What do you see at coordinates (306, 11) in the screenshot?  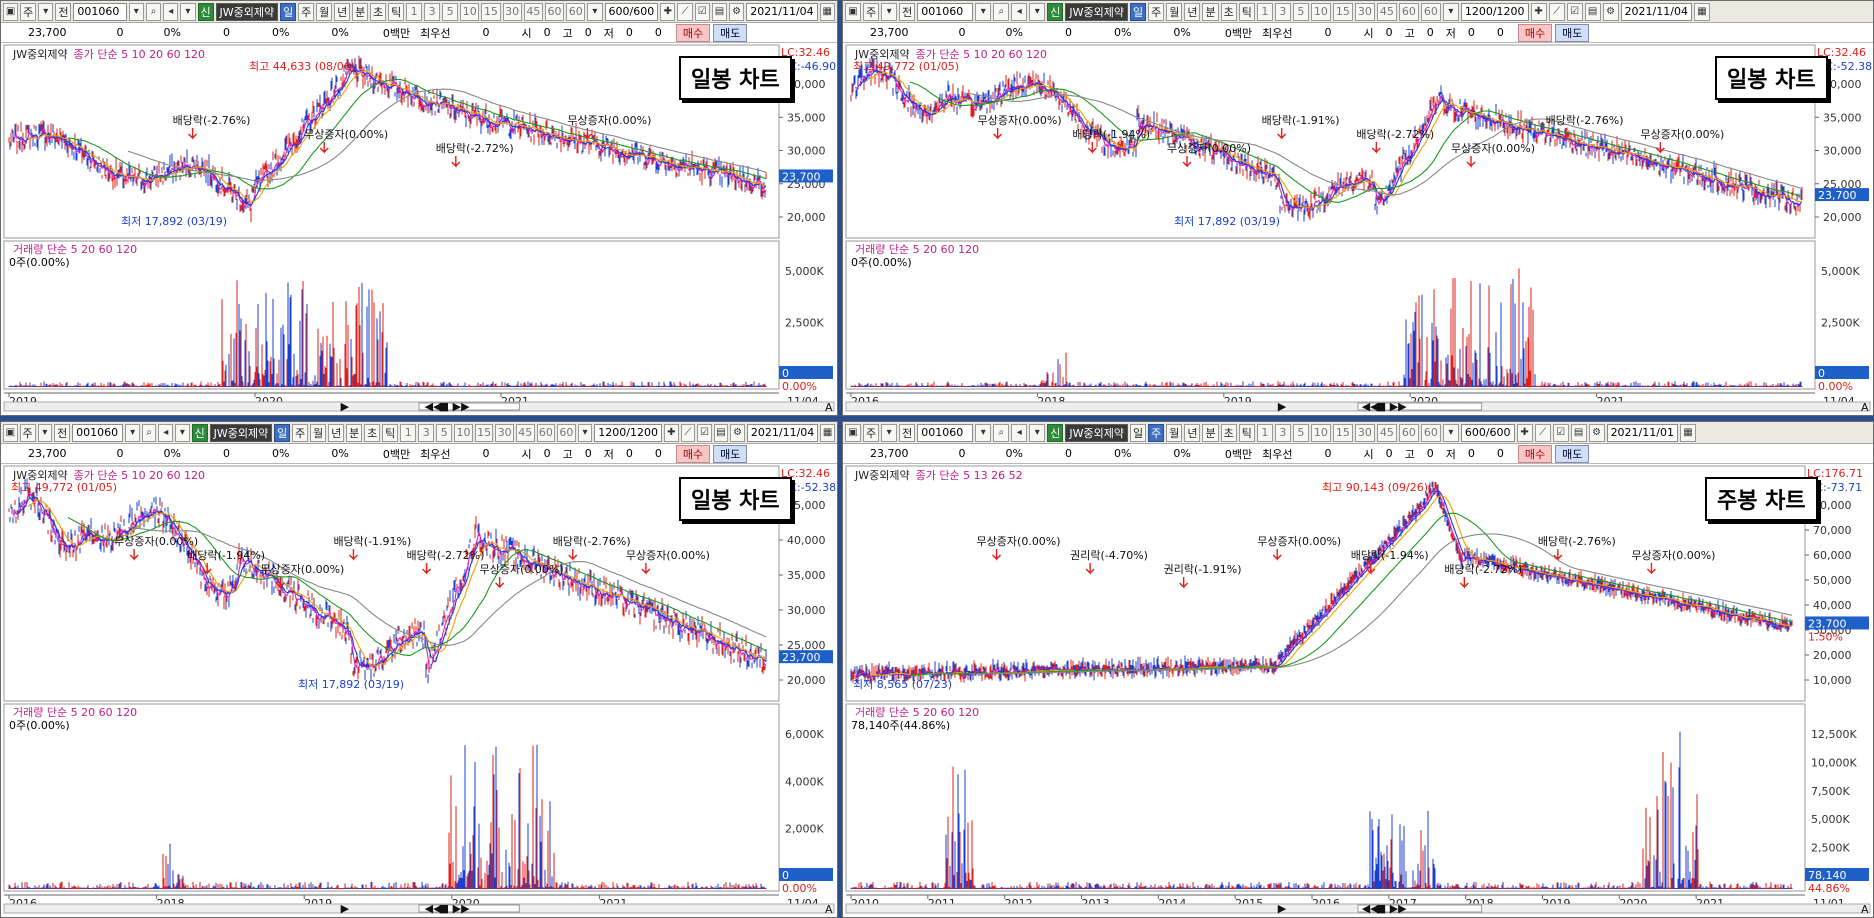 I see `period-tab: 주` at bounding box center [306, 11].